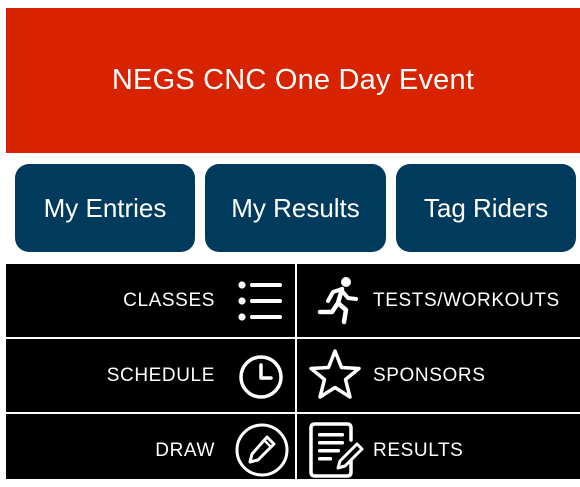 This screenshot has height=487, width=580. What do you see at coordinates (160, 375) in the screenshot?
I see `menu-item-label: SCHEDULE` at bounding box center [160, 375].